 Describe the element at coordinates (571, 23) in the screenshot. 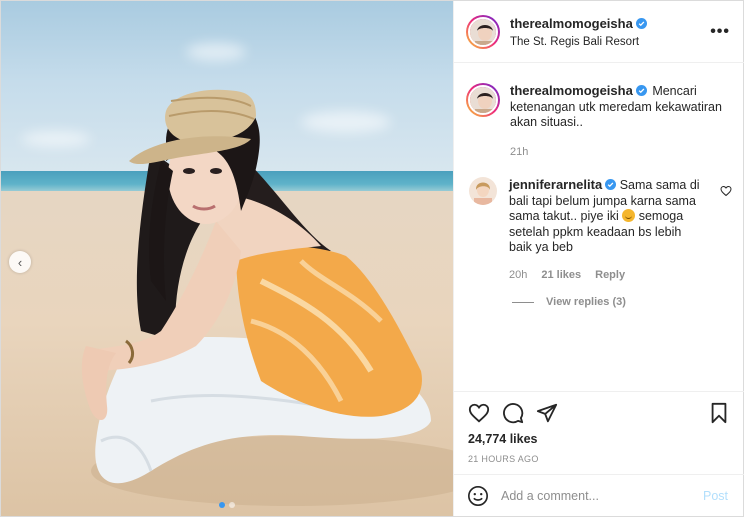

I see `author-username-text: therealmomogeisha` at that location.